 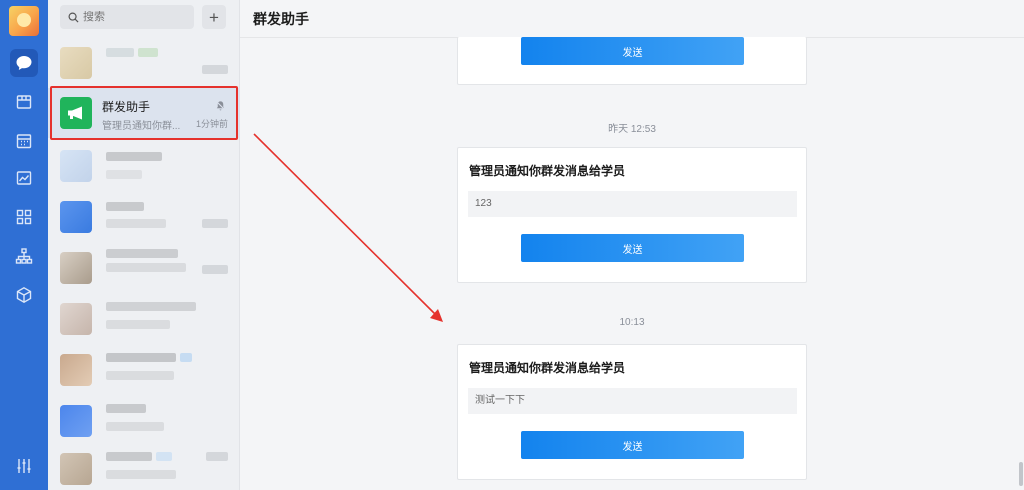 I want to click on box-nav-icon, so click(x=24, y=102).